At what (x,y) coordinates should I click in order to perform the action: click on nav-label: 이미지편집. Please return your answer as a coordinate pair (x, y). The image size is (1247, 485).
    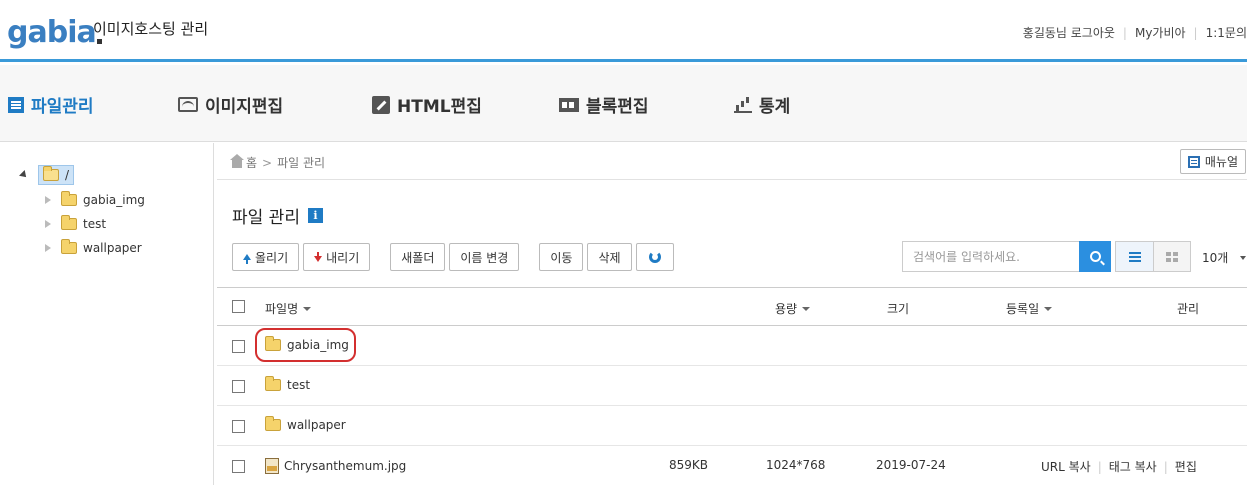
    Looking at the image, I should click on (244, 107).